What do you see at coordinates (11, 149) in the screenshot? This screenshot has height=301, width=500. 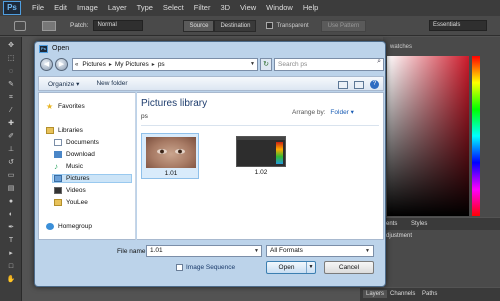 I see `stamp-tool-icon: ⊥` at bounding box center [11, 149].